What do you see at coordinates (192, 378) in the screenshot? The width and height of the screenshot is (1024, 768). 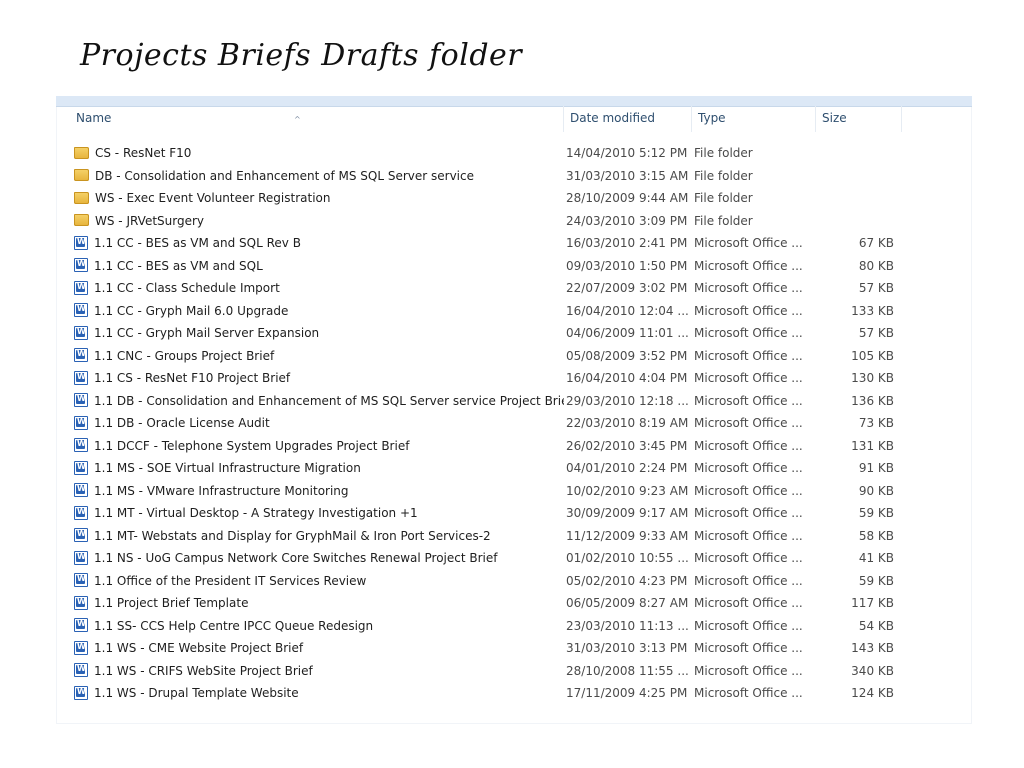 I see `file-name: 1.1 CS - ResNet F10 Project Brief` at bounding box center [192, 378].